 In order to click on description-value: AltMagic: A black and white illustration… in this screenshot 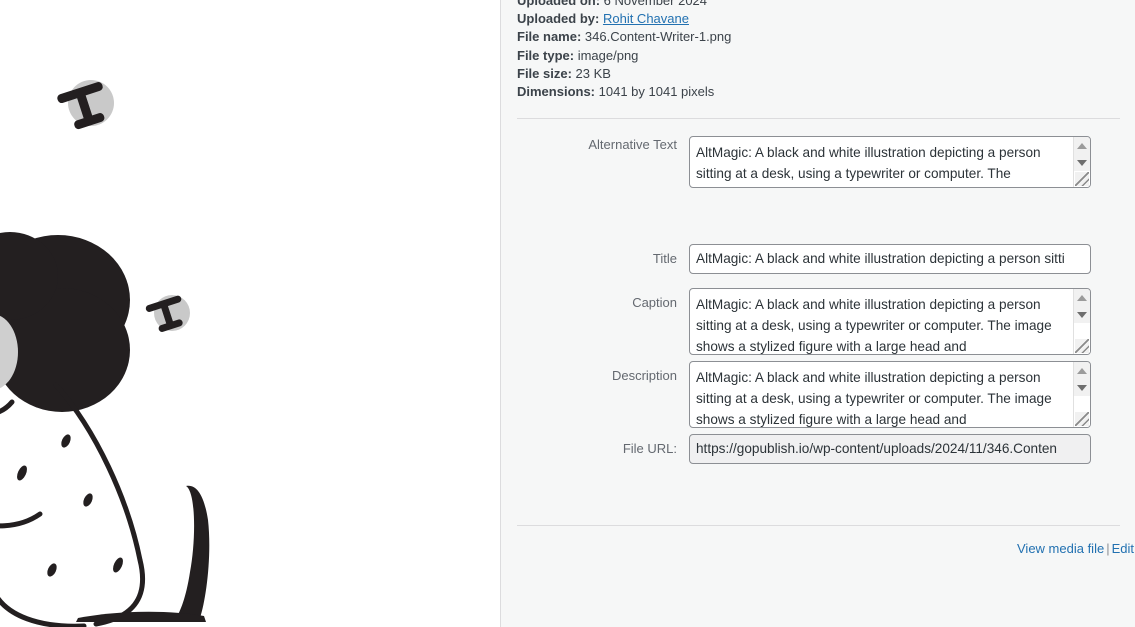, I will do `click(874, 398)`.